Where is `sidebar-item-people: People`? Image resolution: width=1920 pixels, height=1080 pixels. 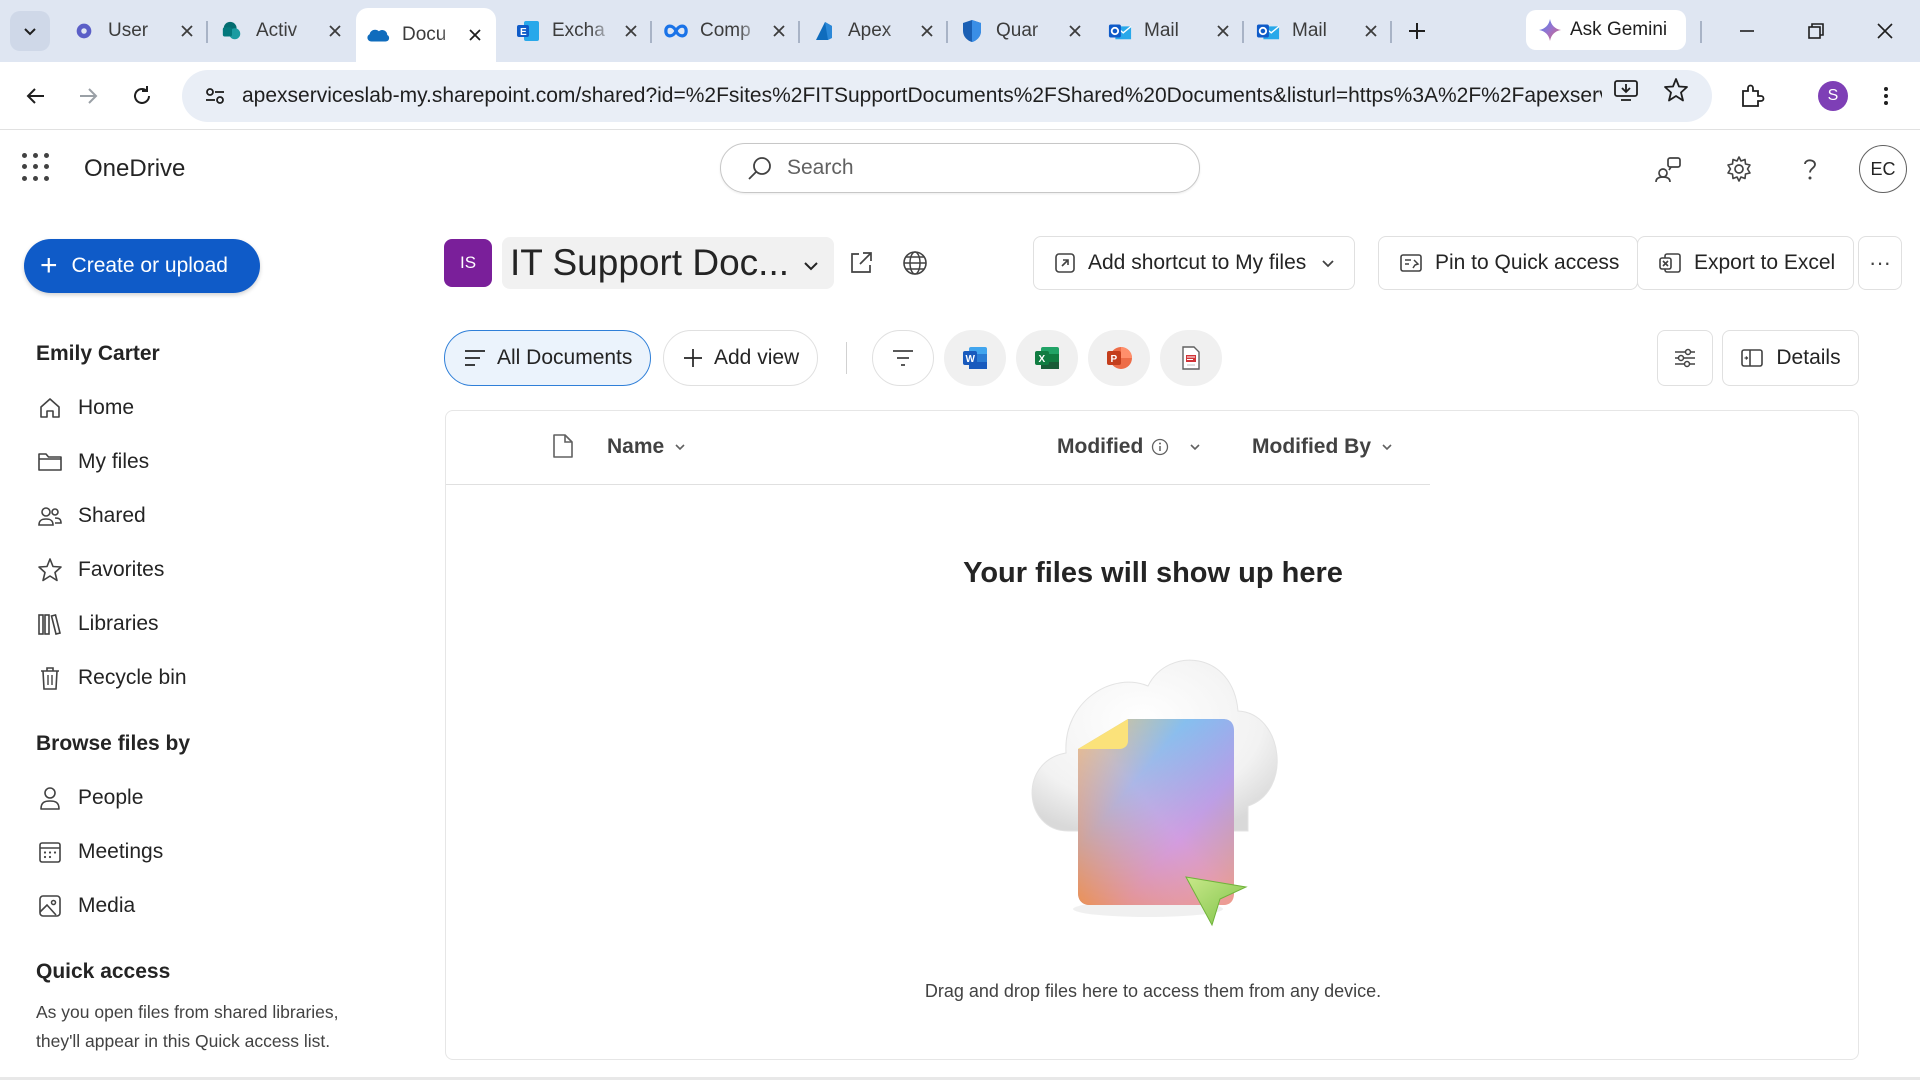 sidebar-item-people: People is located at coordinates (186, 798).